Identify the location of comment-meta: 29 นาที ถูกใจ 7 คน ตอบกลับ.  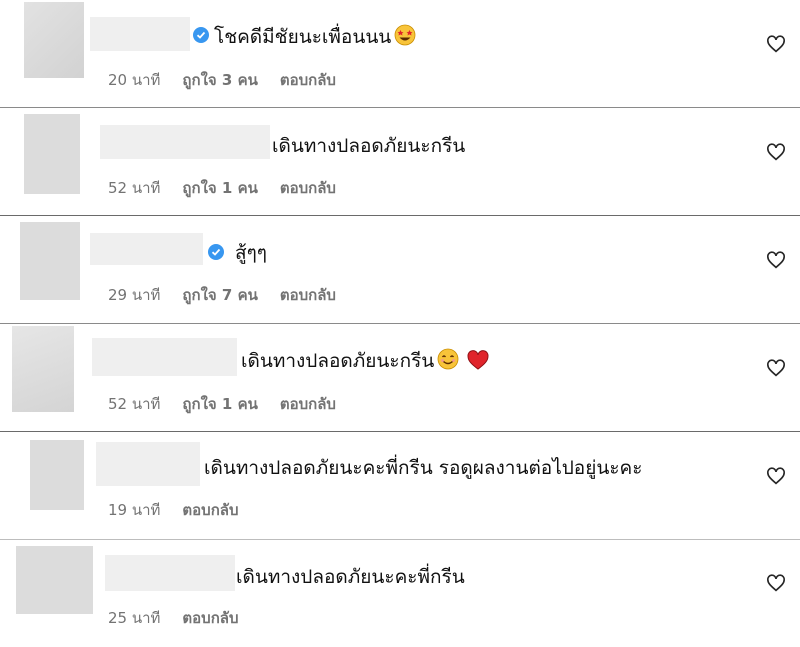
(233, 295).